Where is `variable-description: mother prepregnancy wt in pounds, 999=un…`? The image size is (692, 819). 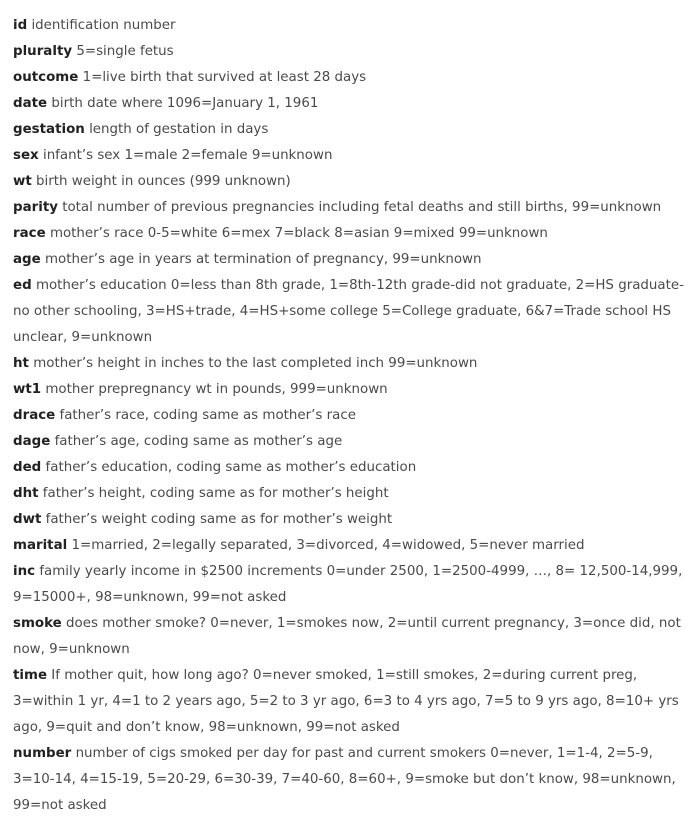
variable-description: mother prepregnancy wt in pounds, 999=un… is located at coordinates (216, 389).